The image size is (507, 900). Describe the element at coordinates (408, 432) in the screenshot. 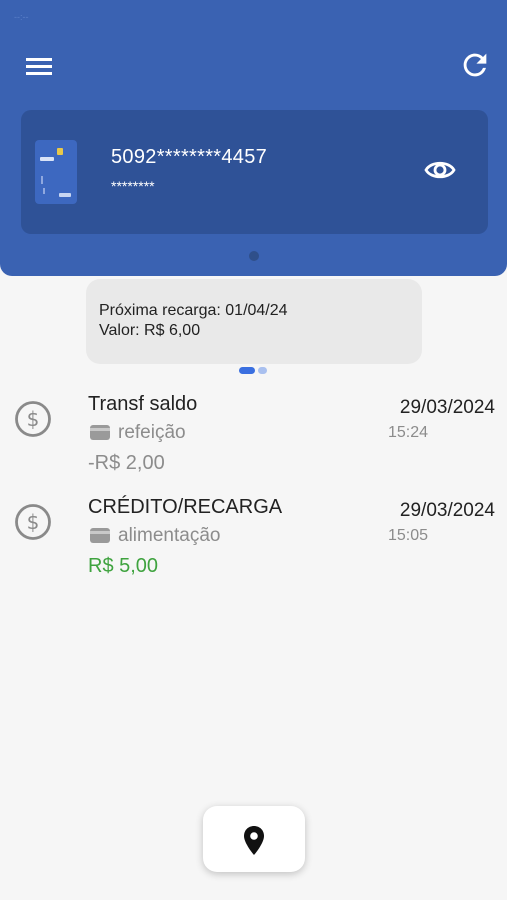

I see `transaction-time: 15:24` at that location.